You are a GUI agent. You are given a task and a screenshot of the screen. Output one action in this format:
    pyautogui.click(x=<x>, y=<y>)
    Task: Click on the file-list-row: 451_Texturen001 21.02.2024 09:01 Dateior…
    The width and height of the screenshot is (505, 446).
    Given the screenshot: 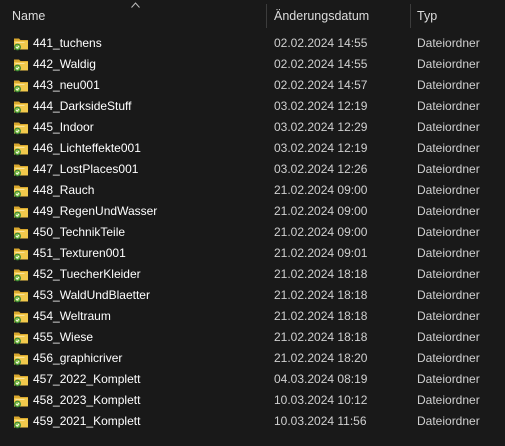 What is the action you would take?
    pyautogui.click(x=252, y=253)
    